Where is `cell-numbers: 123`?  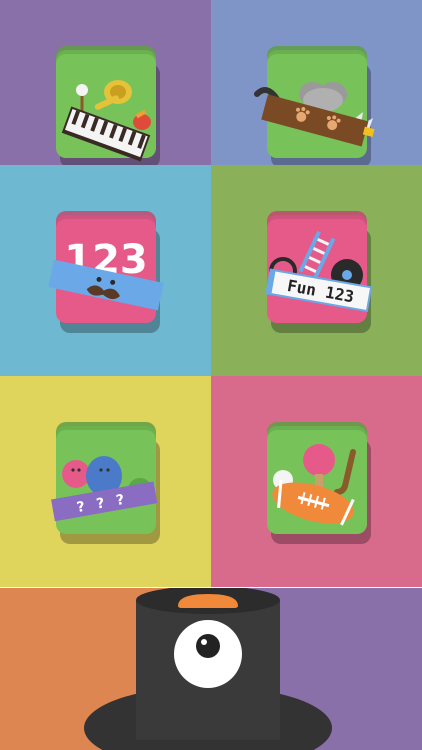 cell-numbers: 123 is located at coordinates (105, 270).